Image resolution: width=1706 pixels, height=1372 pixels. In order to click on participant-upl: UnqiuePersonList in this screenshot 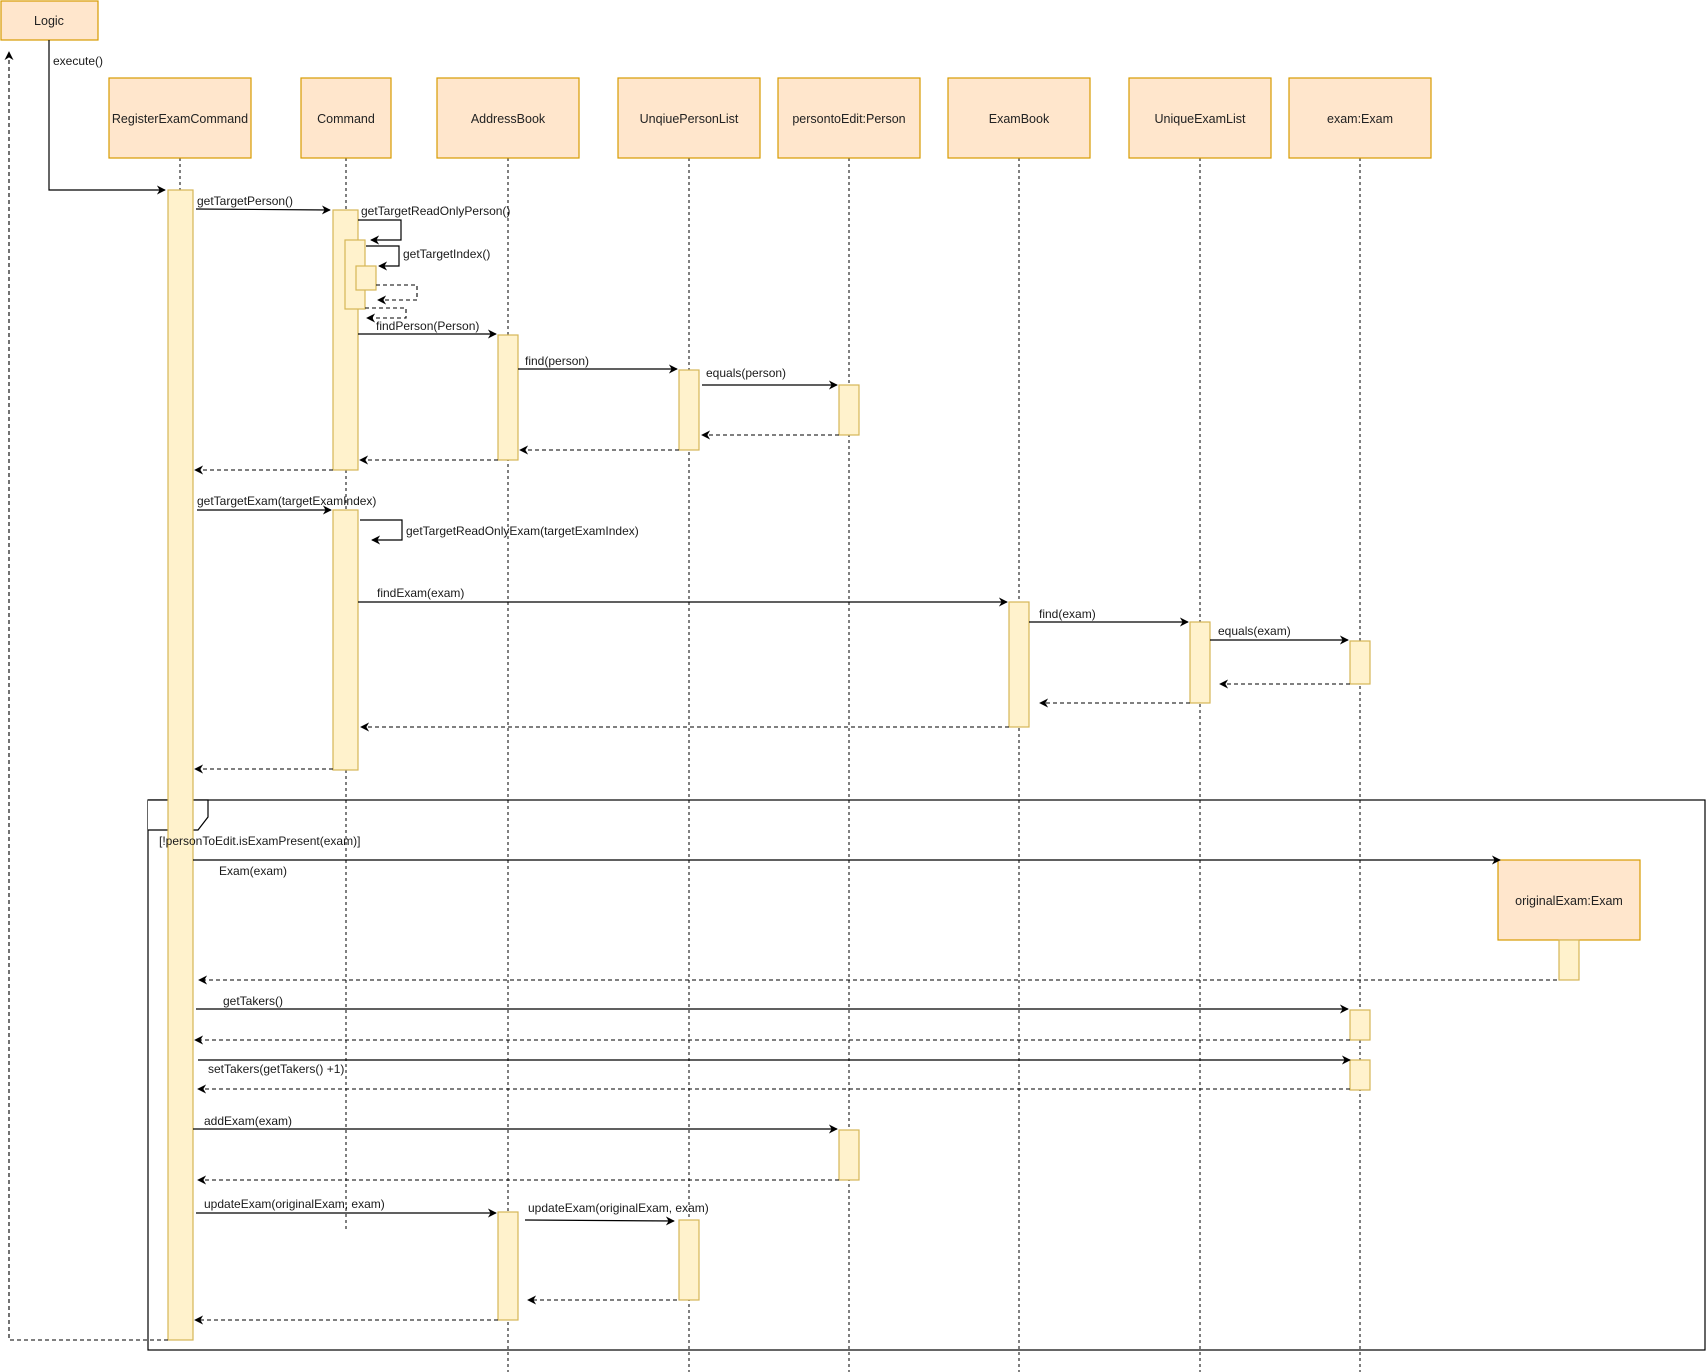, I will do `click(689, 118)`.